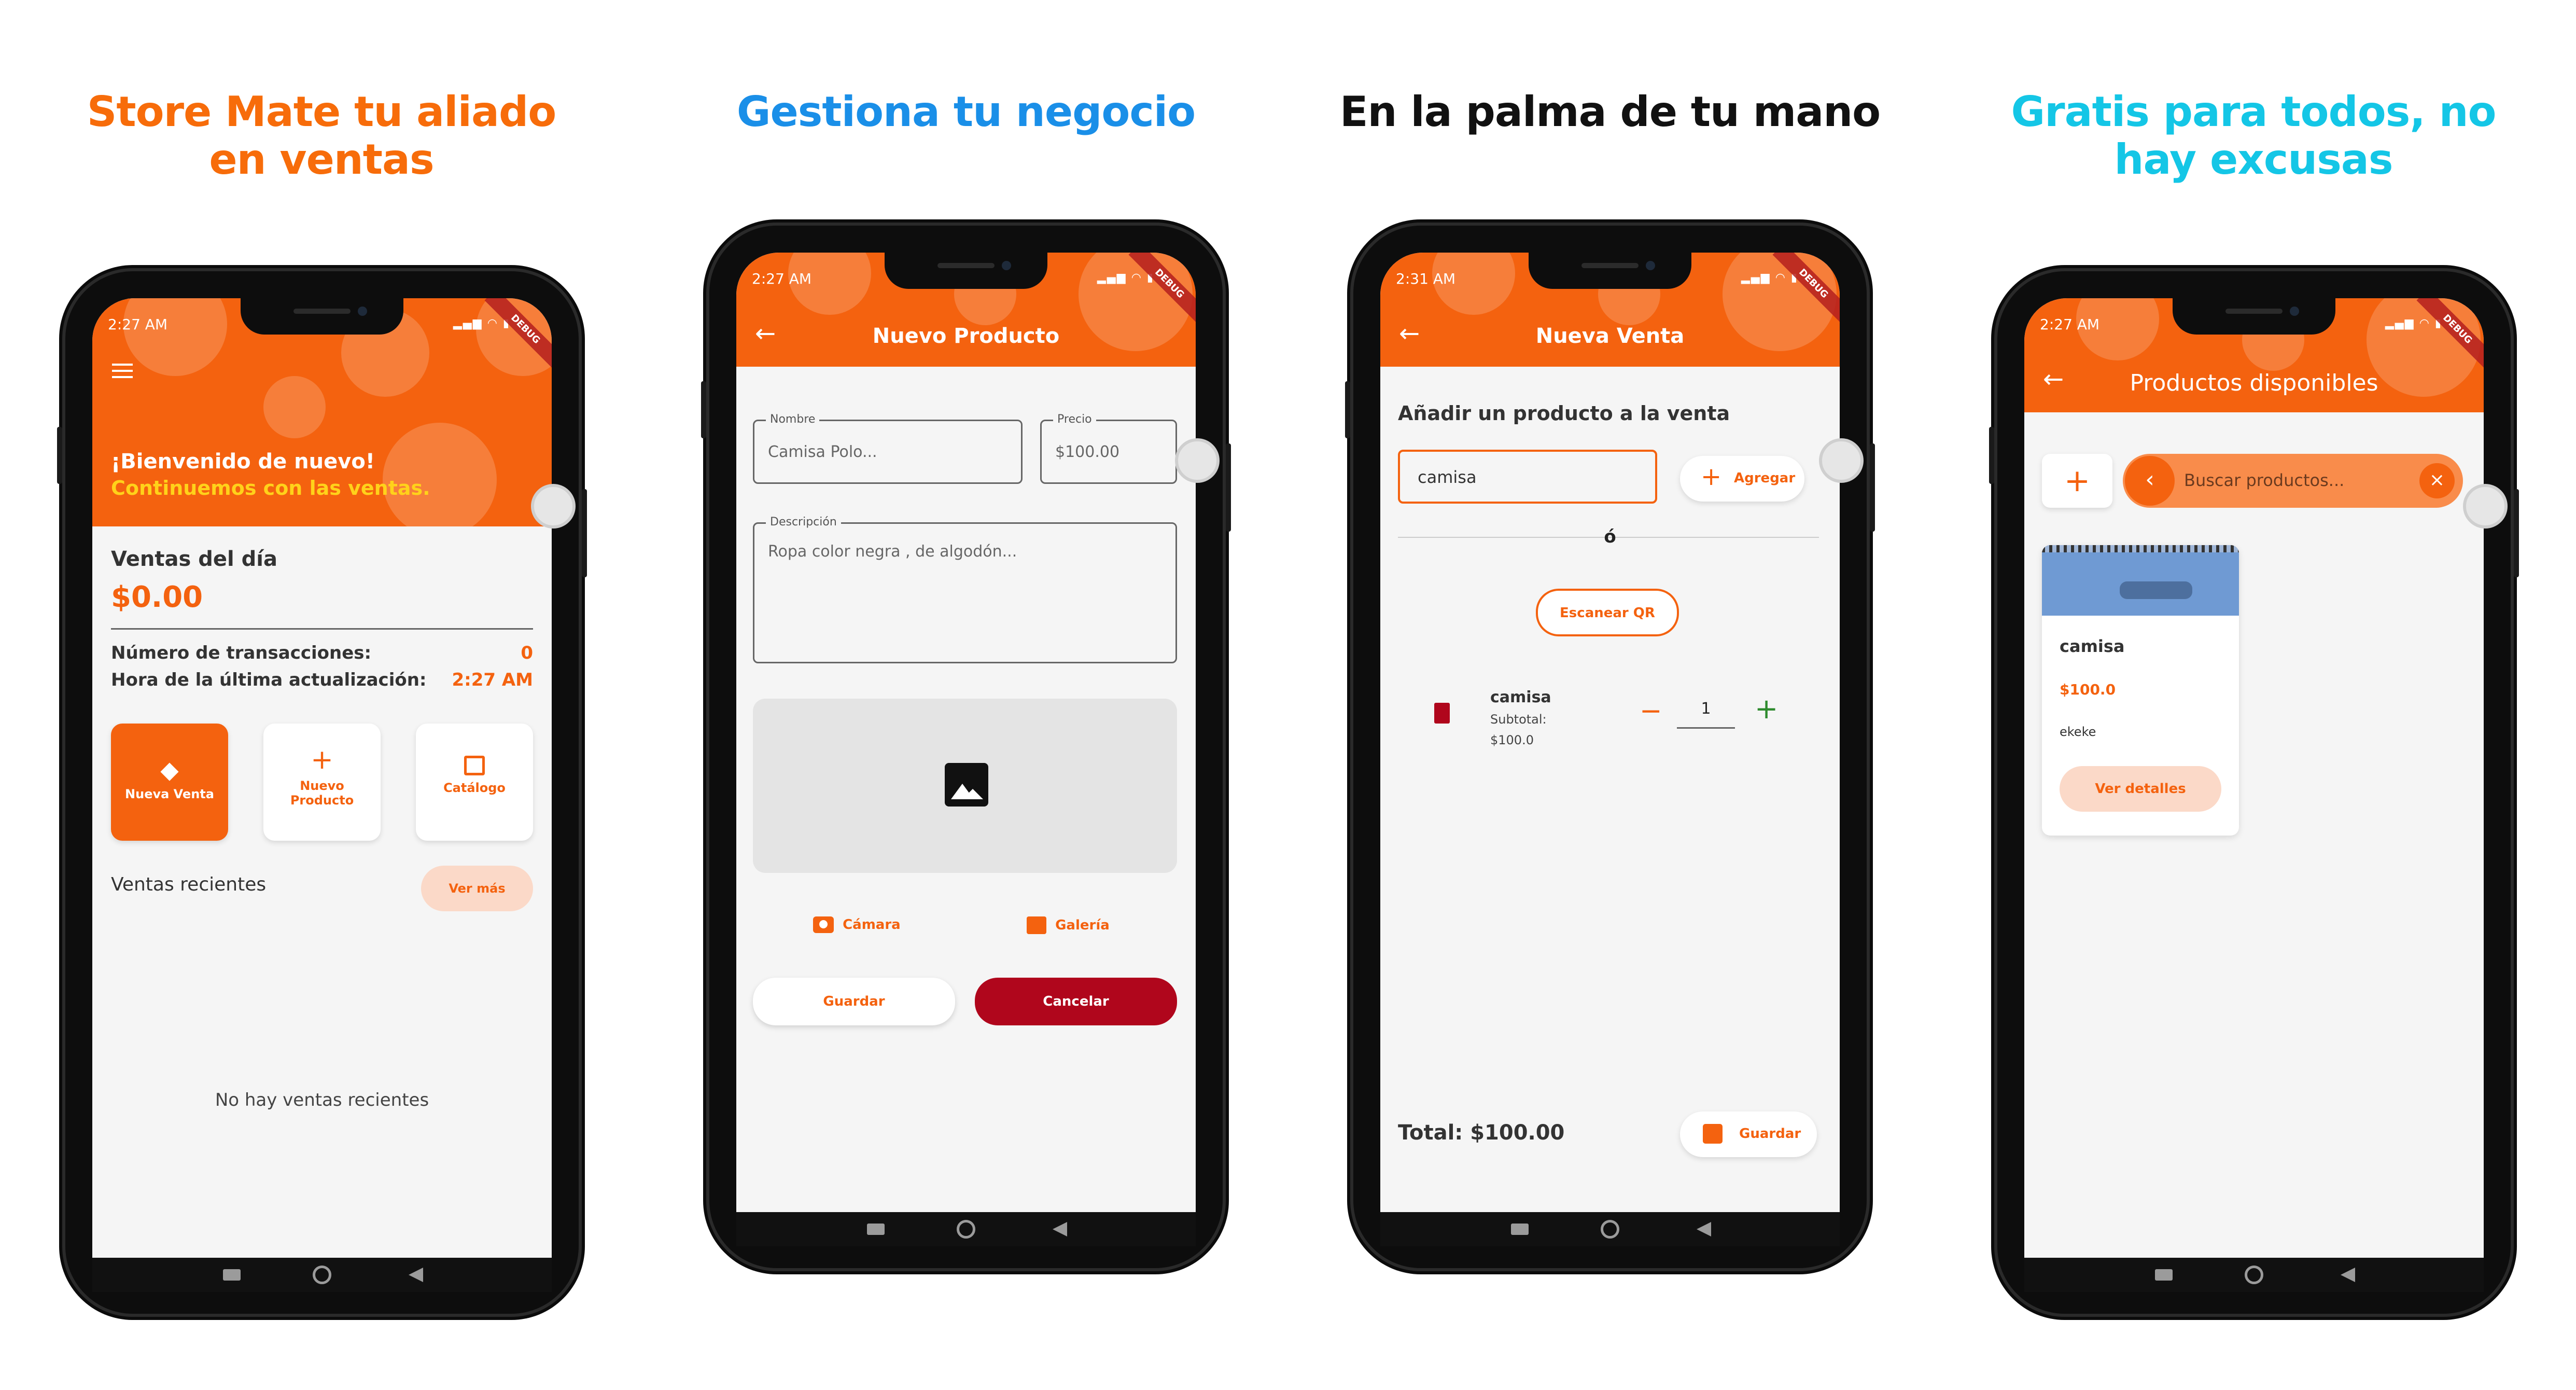  Describe the element at coordinates (59, 455) in the screenshot. I see `volume-button` at that location.